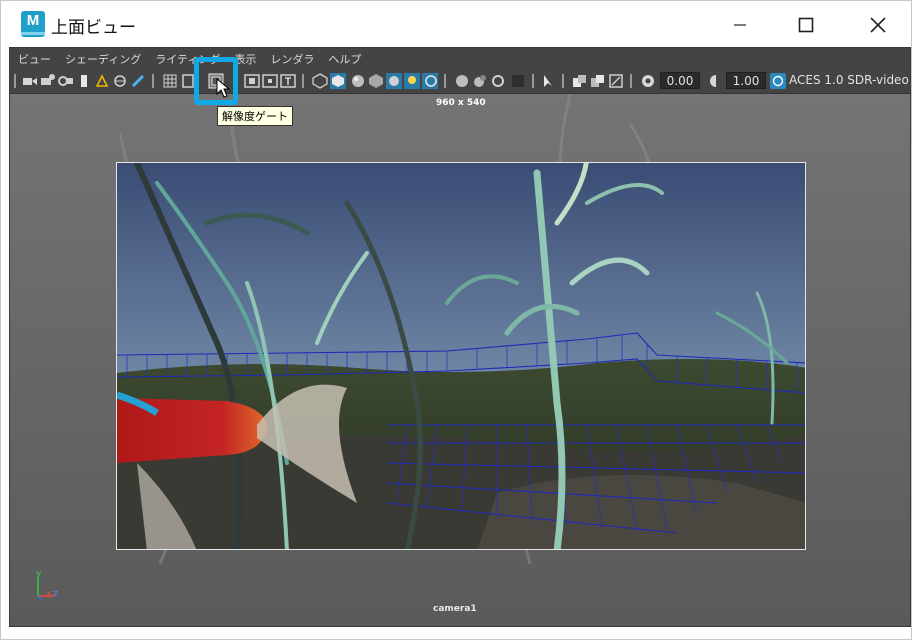  What do you see at coordinates (806, 25) in the screenshot?
I see `maximize-button` at bounding box center [806, 25].